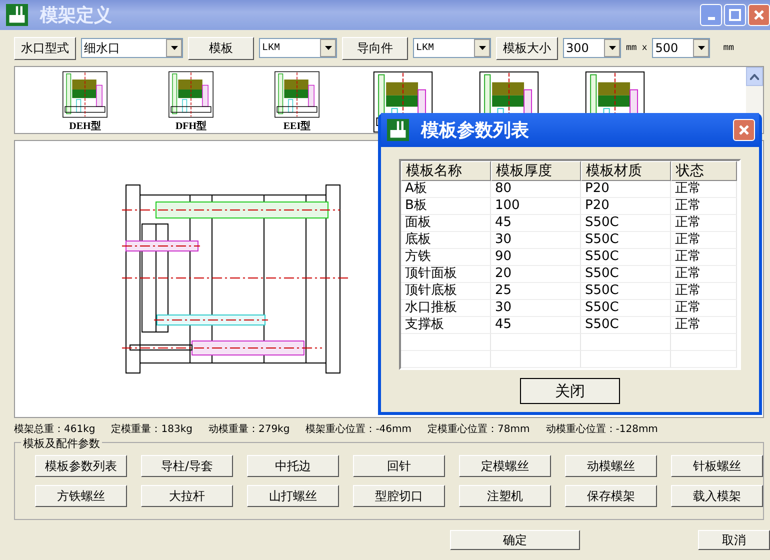  Describe the element at coordinates (681, 48) in the screenshot. I see `length-dropdown: 500` at that location.